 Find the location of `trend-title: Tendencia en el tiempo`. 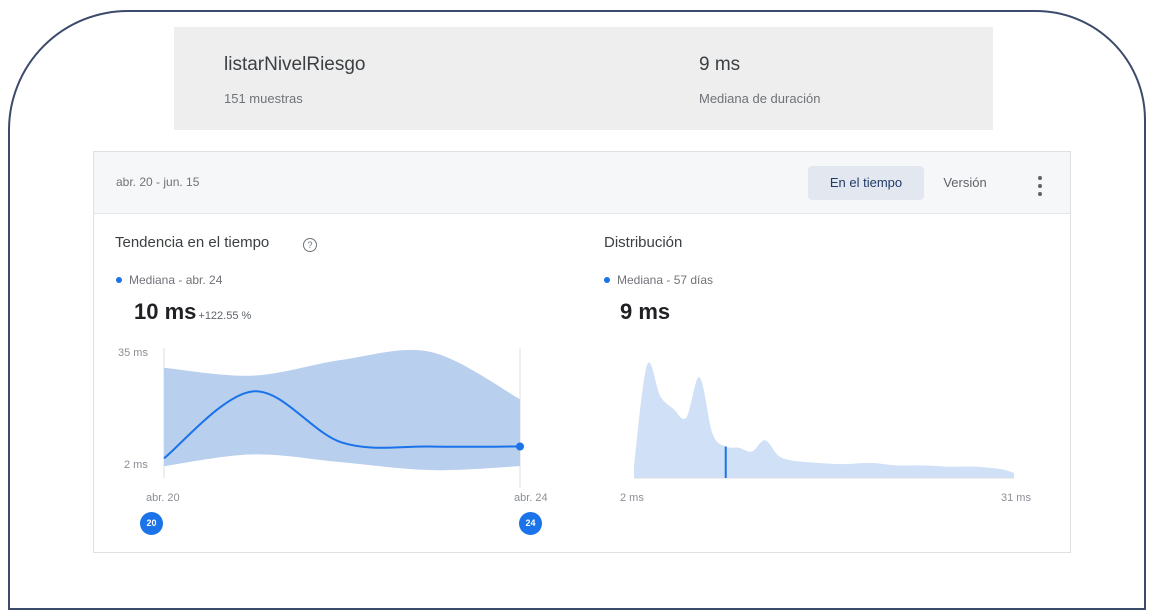

trend-title: Tendencia en el tiempo is located at coordinates (192, 242).